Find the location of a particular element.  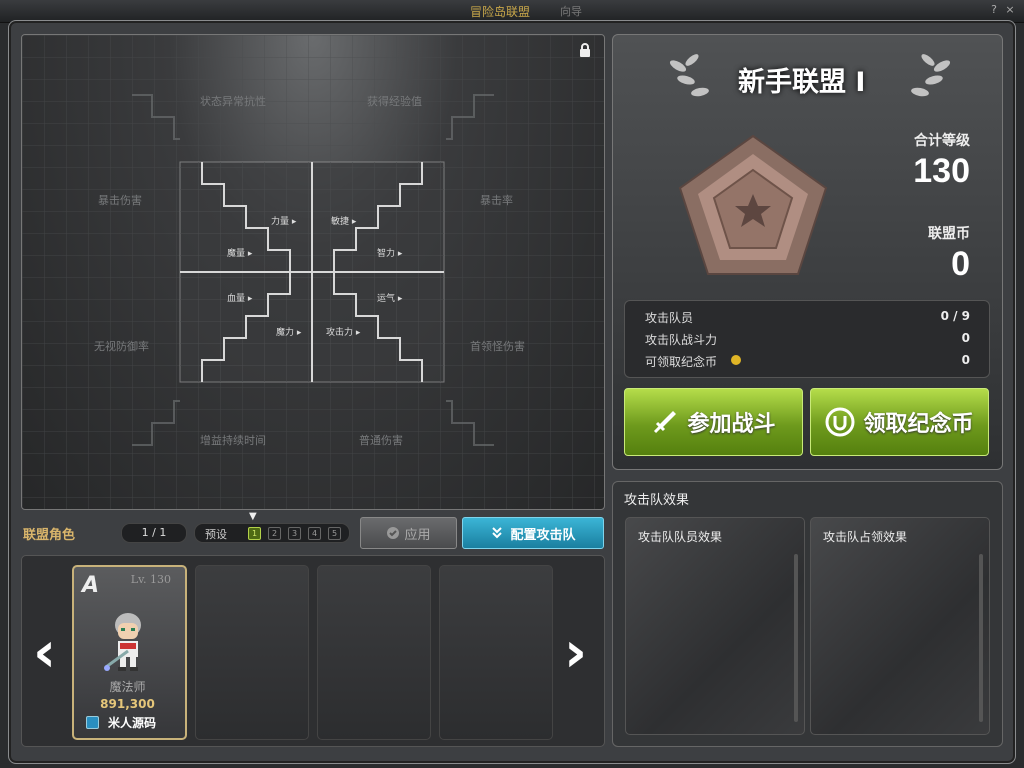

preset-pointer-icon: ▼ is located at coordinates (253, 516).